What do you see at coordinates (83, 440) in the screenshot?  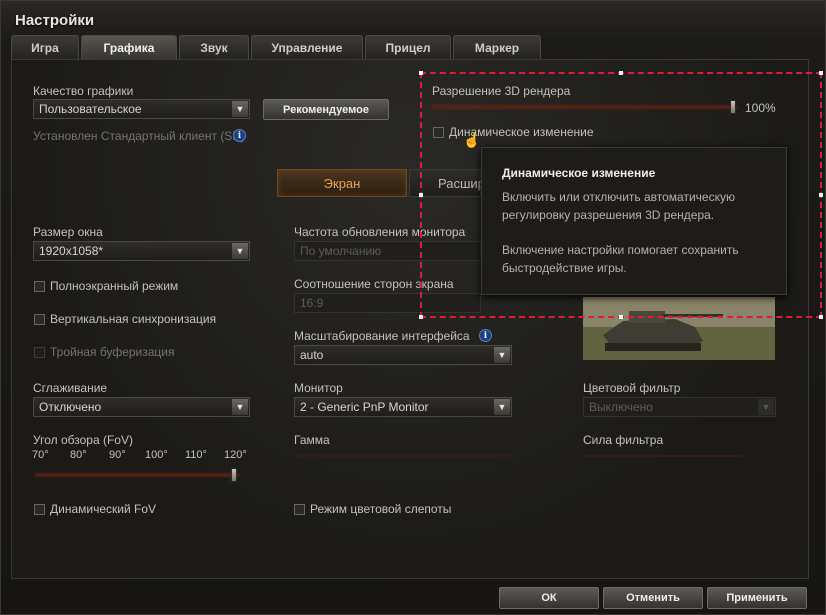 I see `fov-label: Угол обзора (FoV)` at bounding box center [83, 440].